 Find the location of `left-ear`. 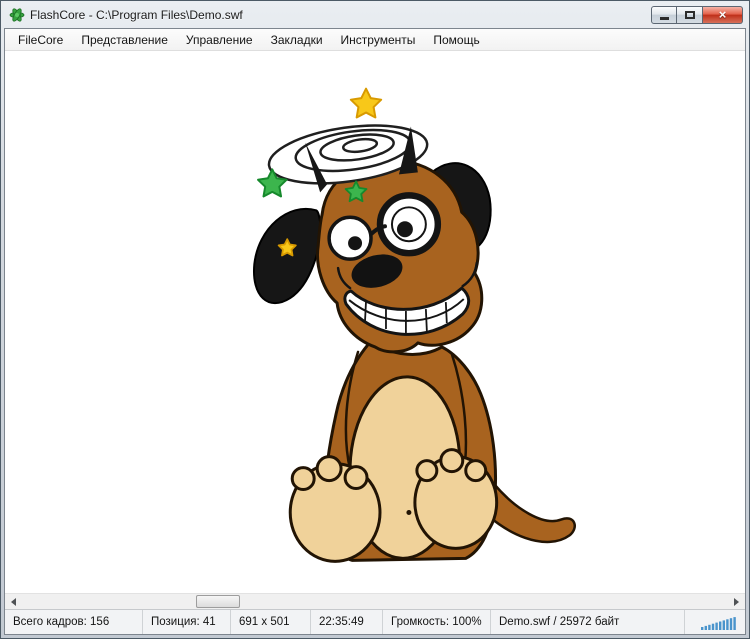

left-ear is located at coordinates (287, 255).